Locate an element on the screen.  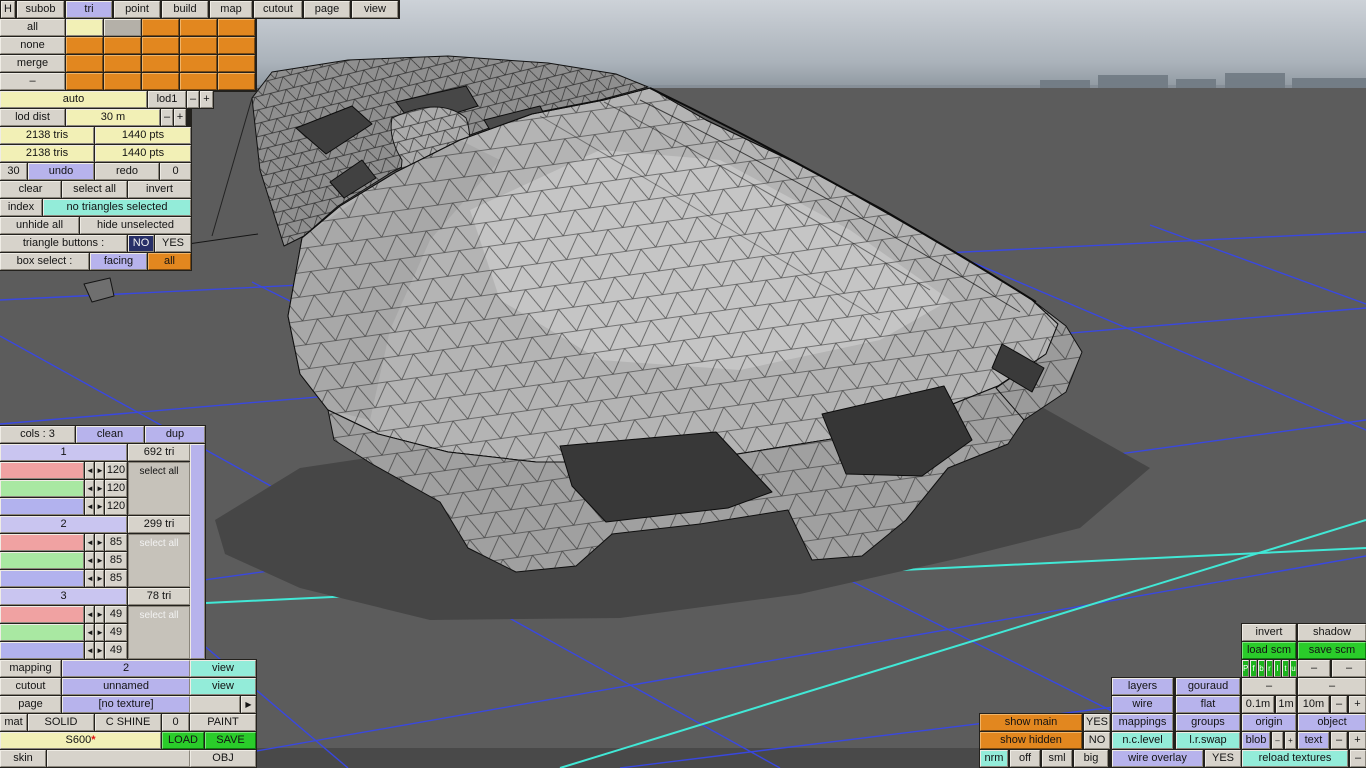
lod-auto-button: auto is located at coordinates (73, 99).